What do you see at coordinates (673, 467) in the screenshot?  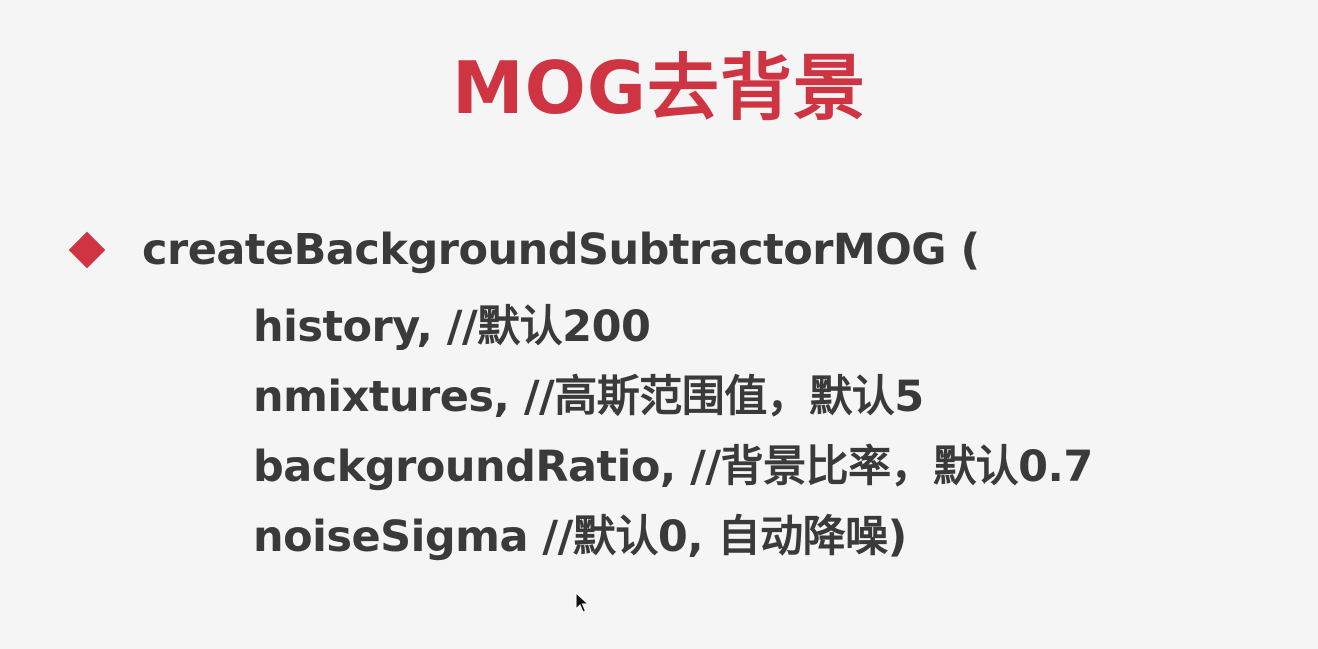 I see `param-background-ratio: backgroundRatio, //背景比率，默认0.7` at bounding box center [673, 467].